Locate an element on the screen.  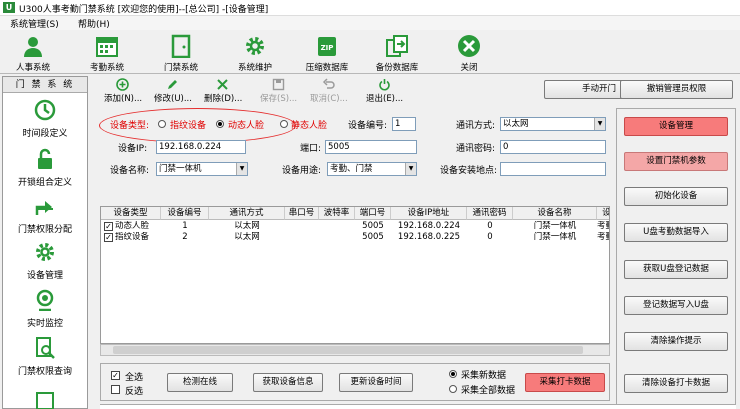
usb-registration-fetch-button: 获取U盘登记数据 is located at coordinates (676, 269).